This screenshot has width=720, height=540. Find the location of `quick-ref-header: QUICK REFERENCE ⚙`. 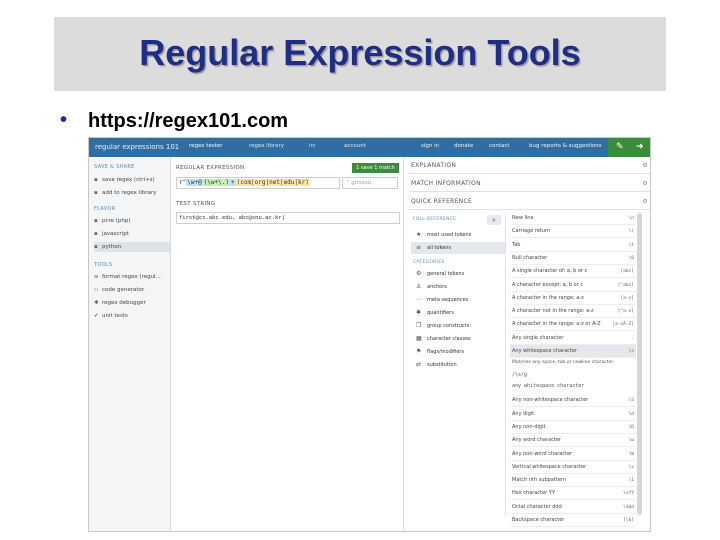

quick-ref-header: QUICK REFERENCE ⚙ is located at coordinates (529, 201).